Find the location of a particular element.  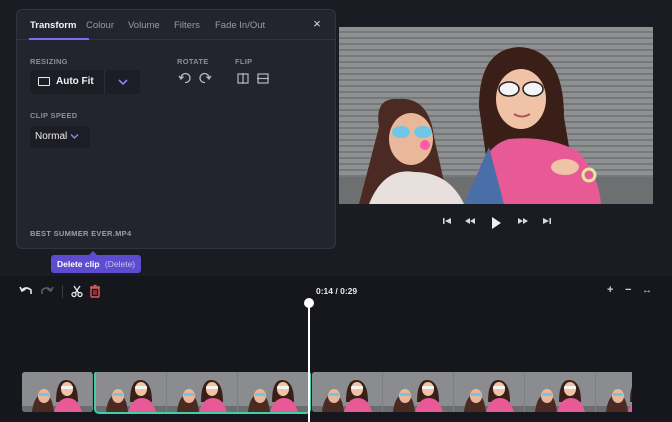

play-icon is located at coordinates (496, 223).